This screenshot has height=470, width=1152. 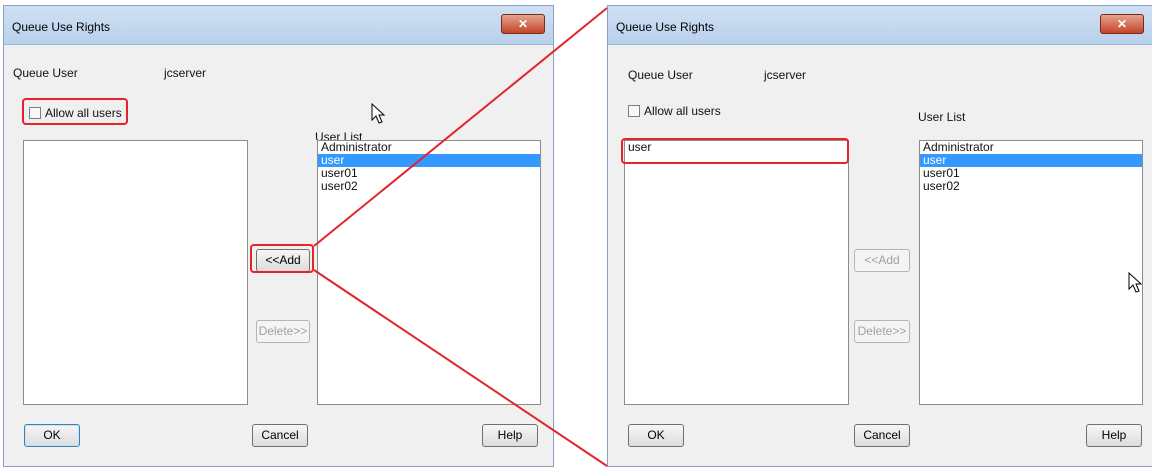 I want to click on checkbox-box, so click(x=634, y=111).